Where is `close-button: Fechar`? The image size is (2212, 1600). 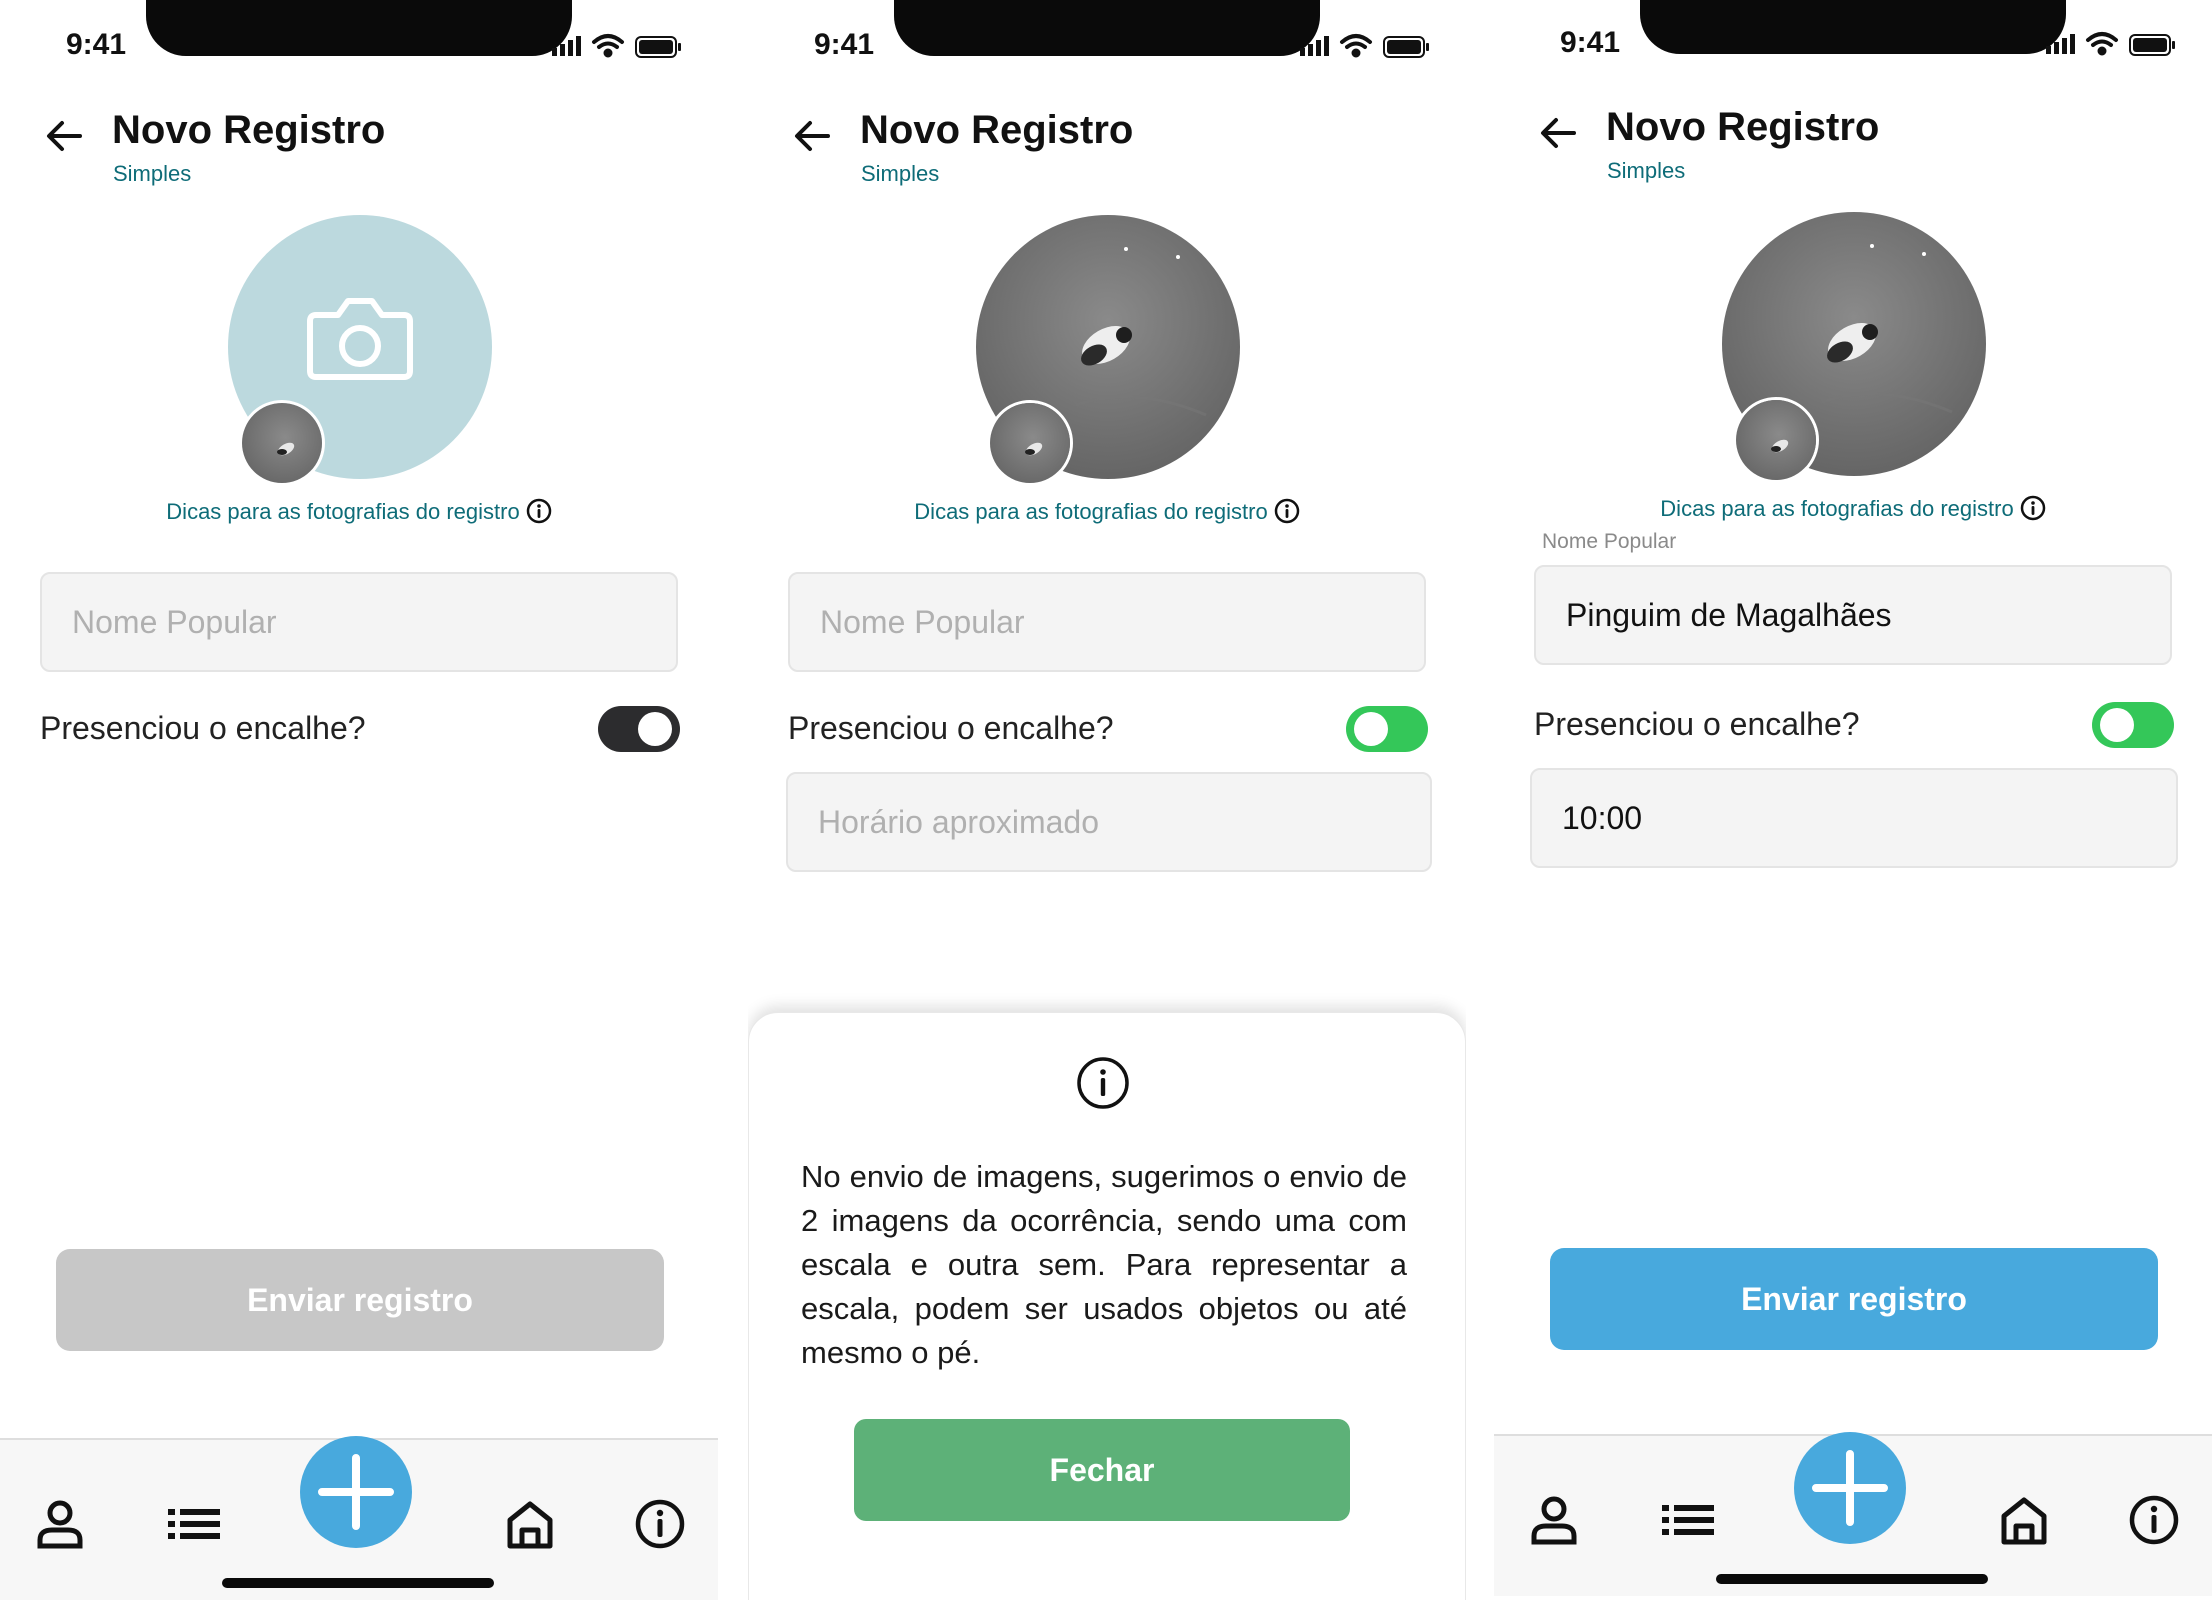
close-button: Fechar is located at coordinates (1102, 1470).